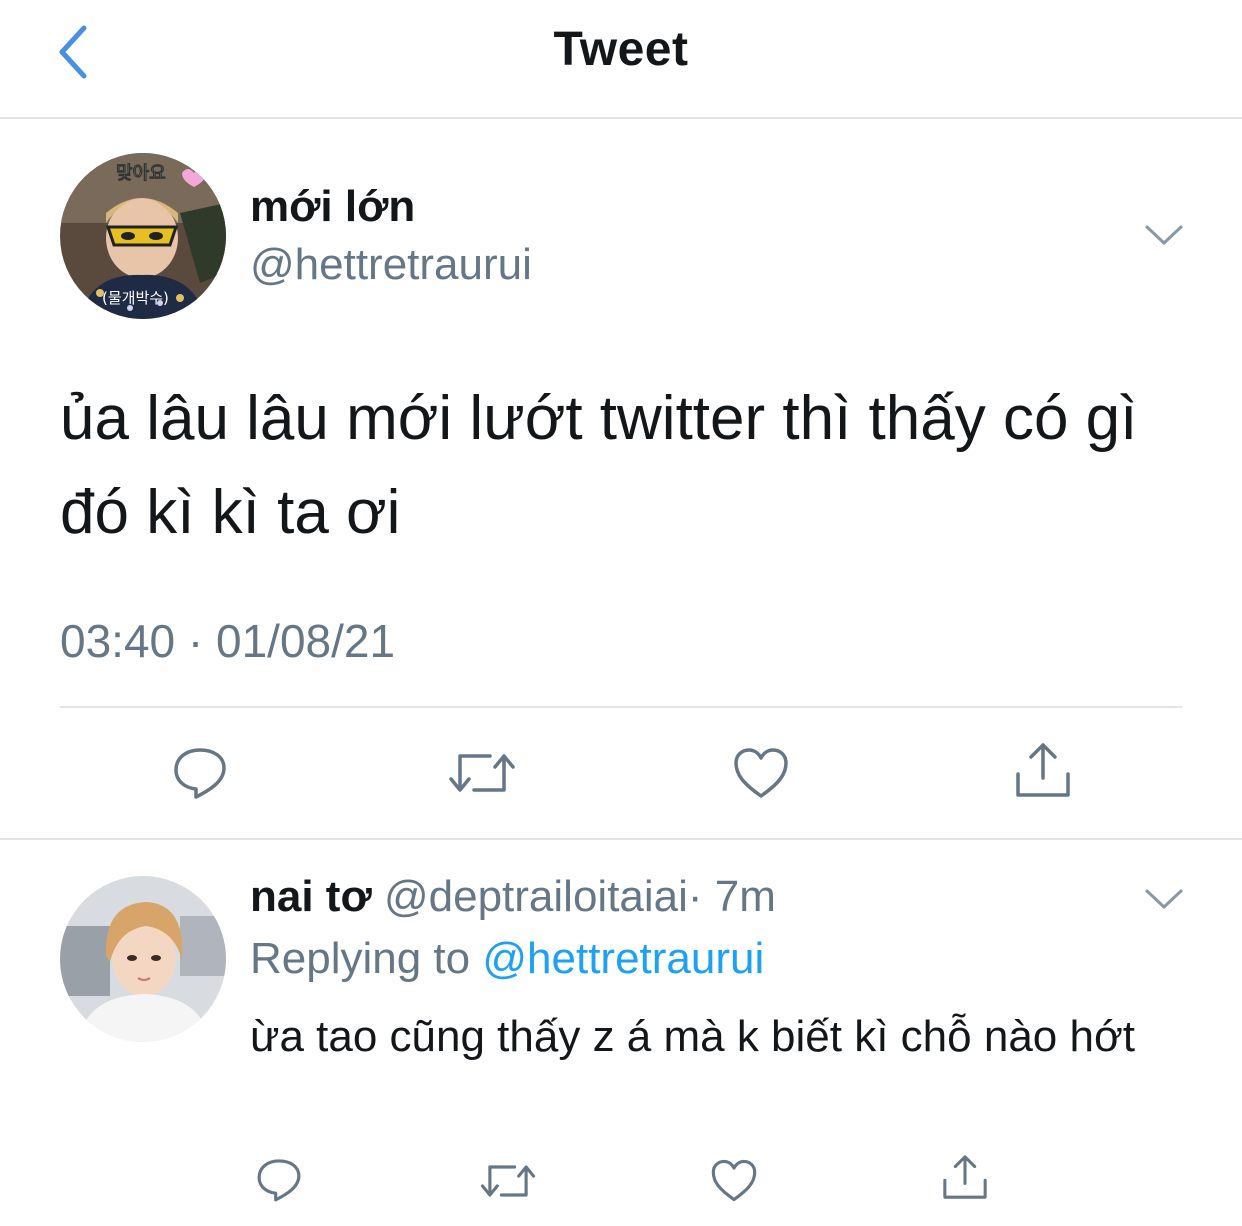 The width and height of the screenshot is (1242, 1226). I want to click on replying-to-line: Replying to @hettretraurui, so click(507, 959).